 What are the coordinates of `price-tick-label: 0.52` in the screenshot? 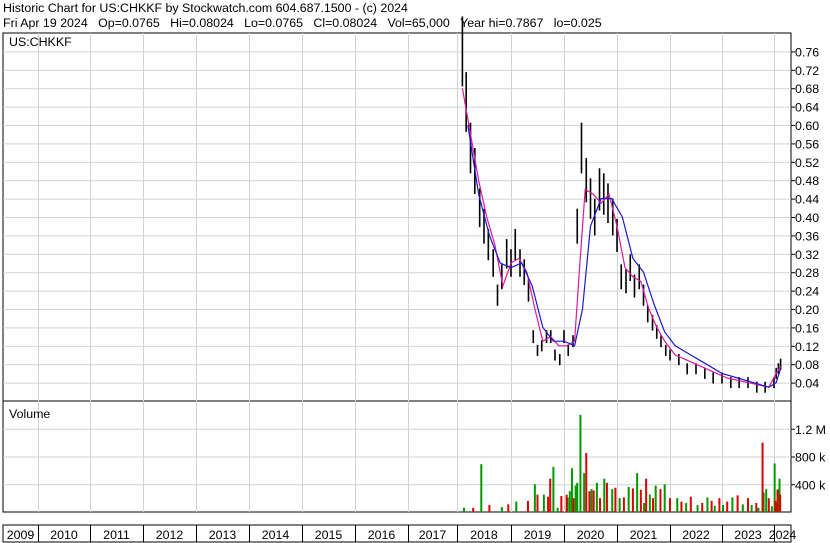 It's located at (807, 163).